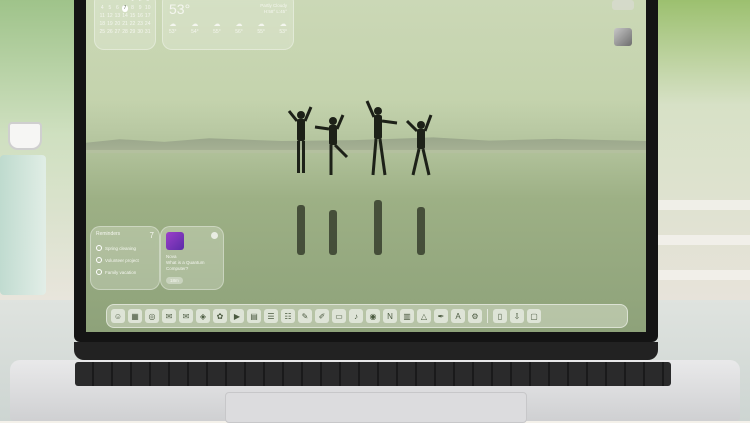  Describe the element at coordinates (373, 316) in the screenshot. I see `podcasts-icon: ◉` at that location.